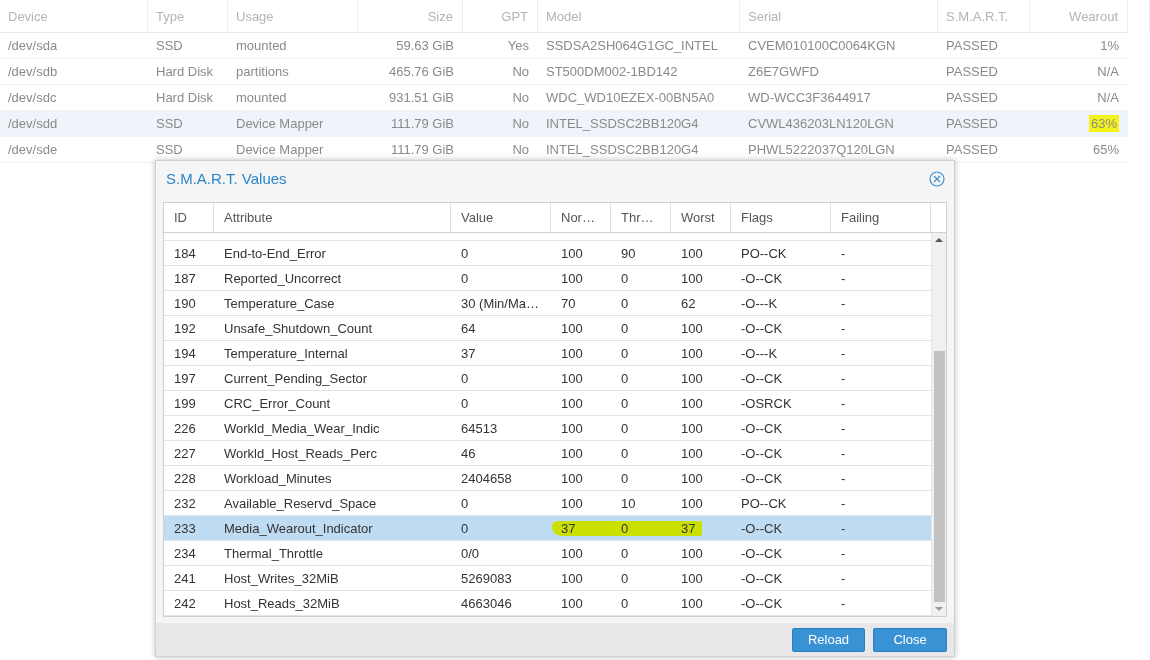 The width and height of the screenshot is (1150, 660). What do you see at coordinates (185, 478) in the screenshot?
I see `table-cell: 228` at bounding box center [185, 478].